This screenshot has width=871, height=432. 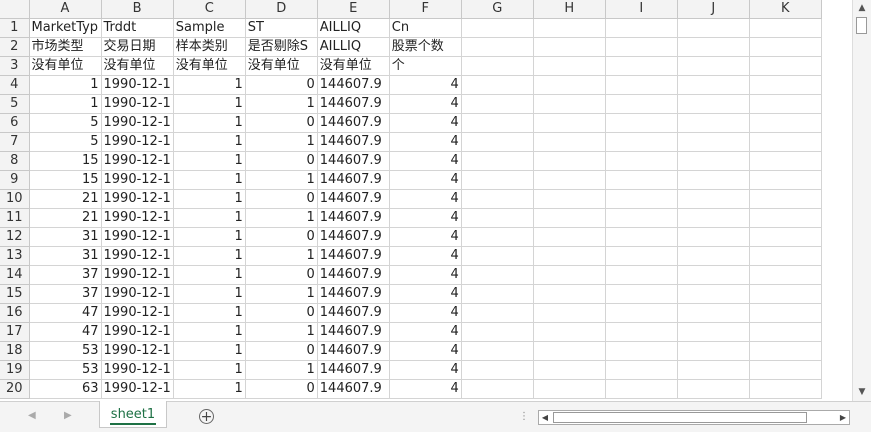 I want to click on row-header: 7, so click(x=15, y=142).